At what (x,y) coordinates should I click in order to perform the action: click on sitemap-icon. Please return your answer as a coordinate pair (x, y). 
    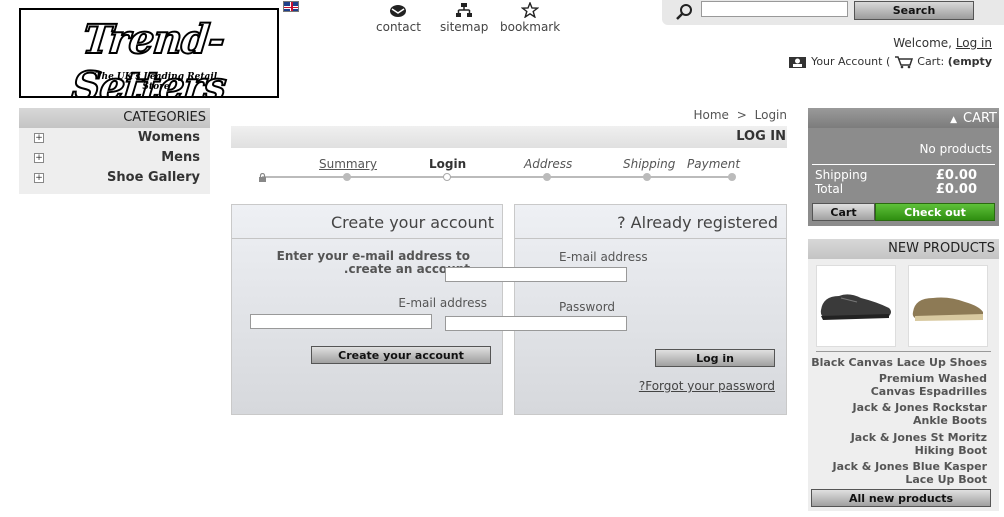
    Looking at the image, I should click on (464, 10).